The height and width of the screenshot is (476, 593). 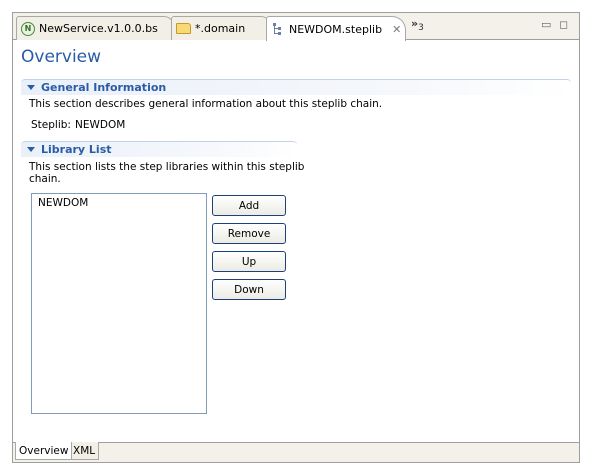 What do you see at coordinates (98, 28) in the screenshot?
I see `tab-newservice-label: NewService.v1.0.0.bs` at bounding box center [98, 28].